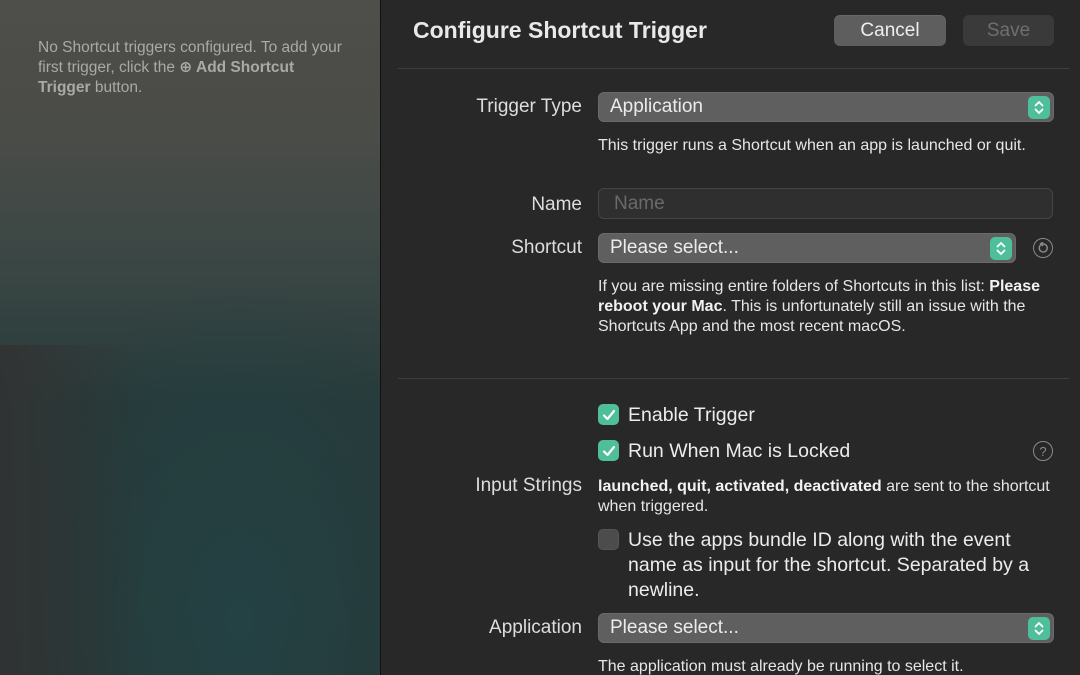  What do you see at coordinates (529, 106) in the screenshot?
I see `trigger-type-label: Trigger Type` at bounding box center [529, 106].